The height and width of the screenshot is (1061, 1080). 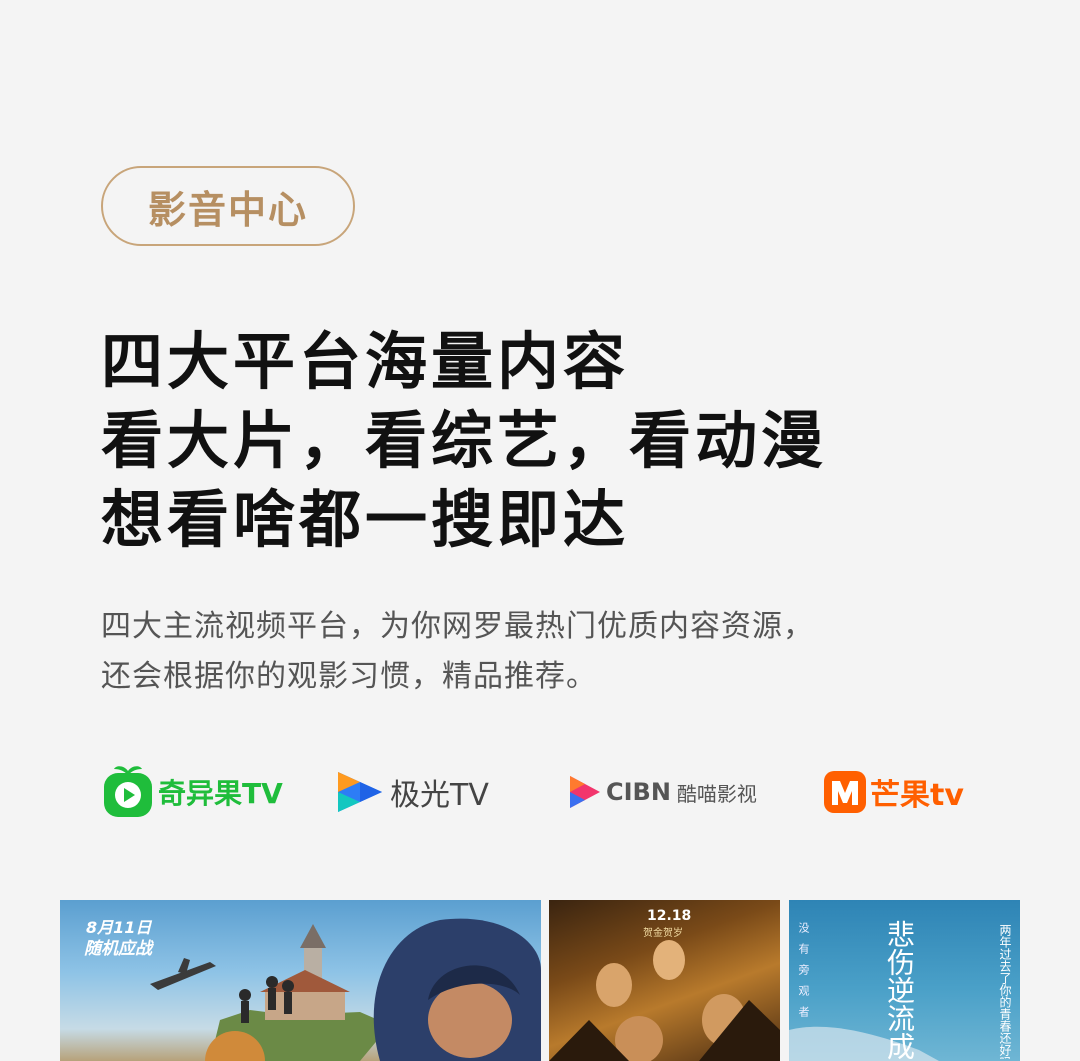 What do you see at coordinates (716, 793) in the screenshot?
I see `platform-subname-cibn: 酷喵影视` at bounding box center [716, 793].